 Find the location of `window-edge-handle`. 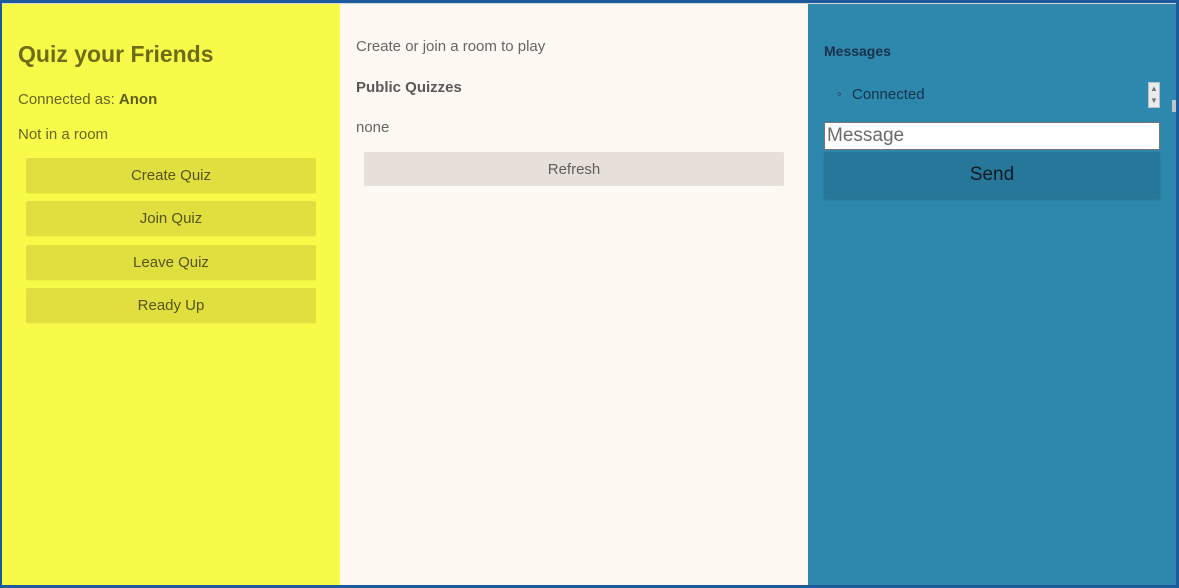

window-edge-handle is located at coordinates (1174, 106).